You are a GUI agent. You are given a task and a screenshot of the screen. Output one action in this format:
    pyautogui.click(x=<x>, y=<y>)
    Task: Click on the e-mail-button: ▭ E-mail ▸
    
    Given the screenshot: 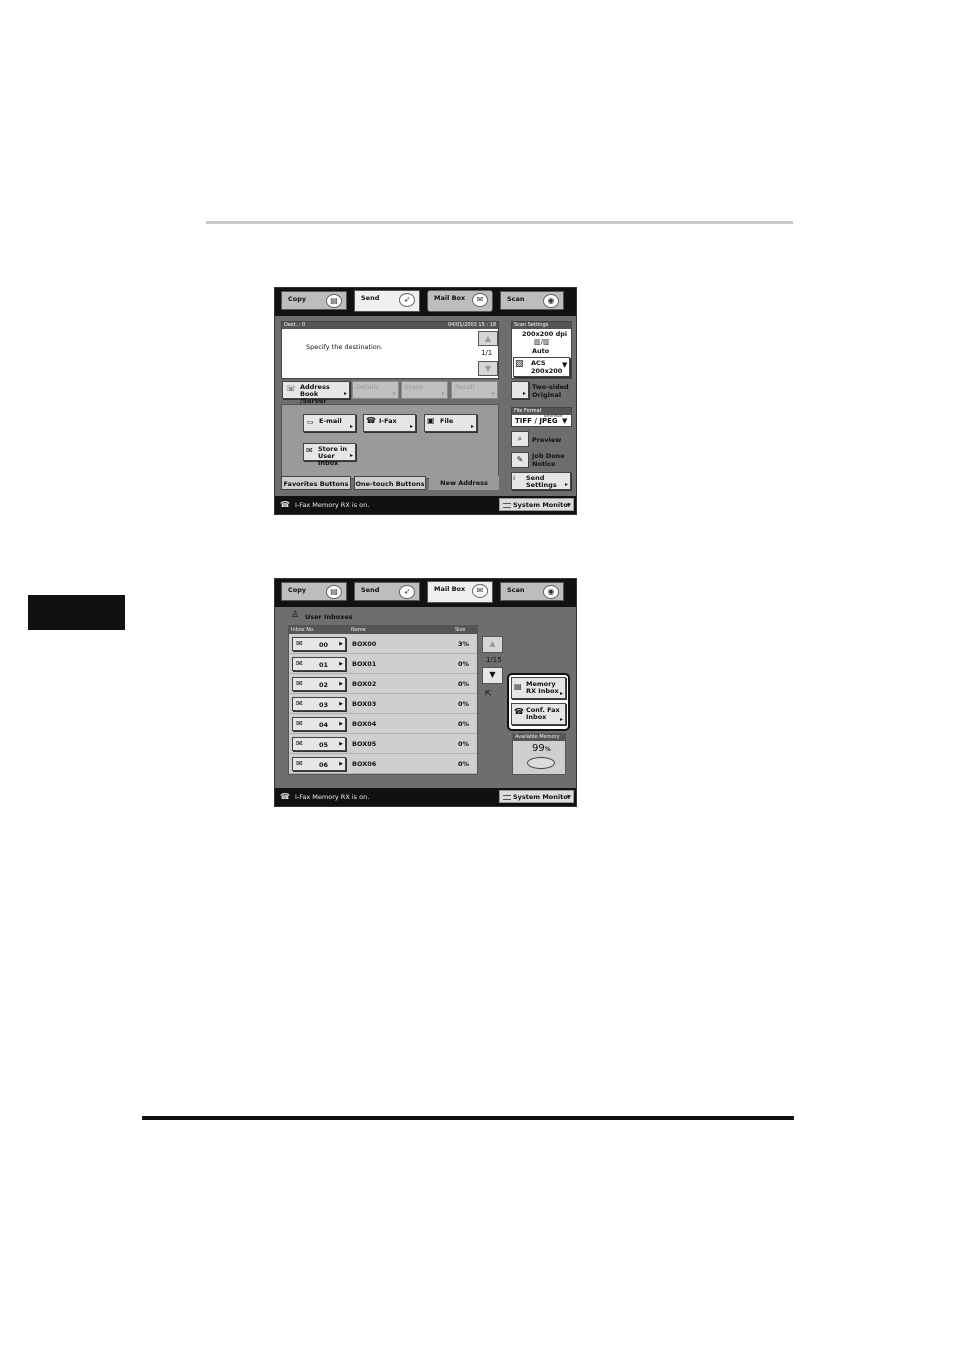 What is the action you would take?
    pyautogui.click(x=329, y=423)
    